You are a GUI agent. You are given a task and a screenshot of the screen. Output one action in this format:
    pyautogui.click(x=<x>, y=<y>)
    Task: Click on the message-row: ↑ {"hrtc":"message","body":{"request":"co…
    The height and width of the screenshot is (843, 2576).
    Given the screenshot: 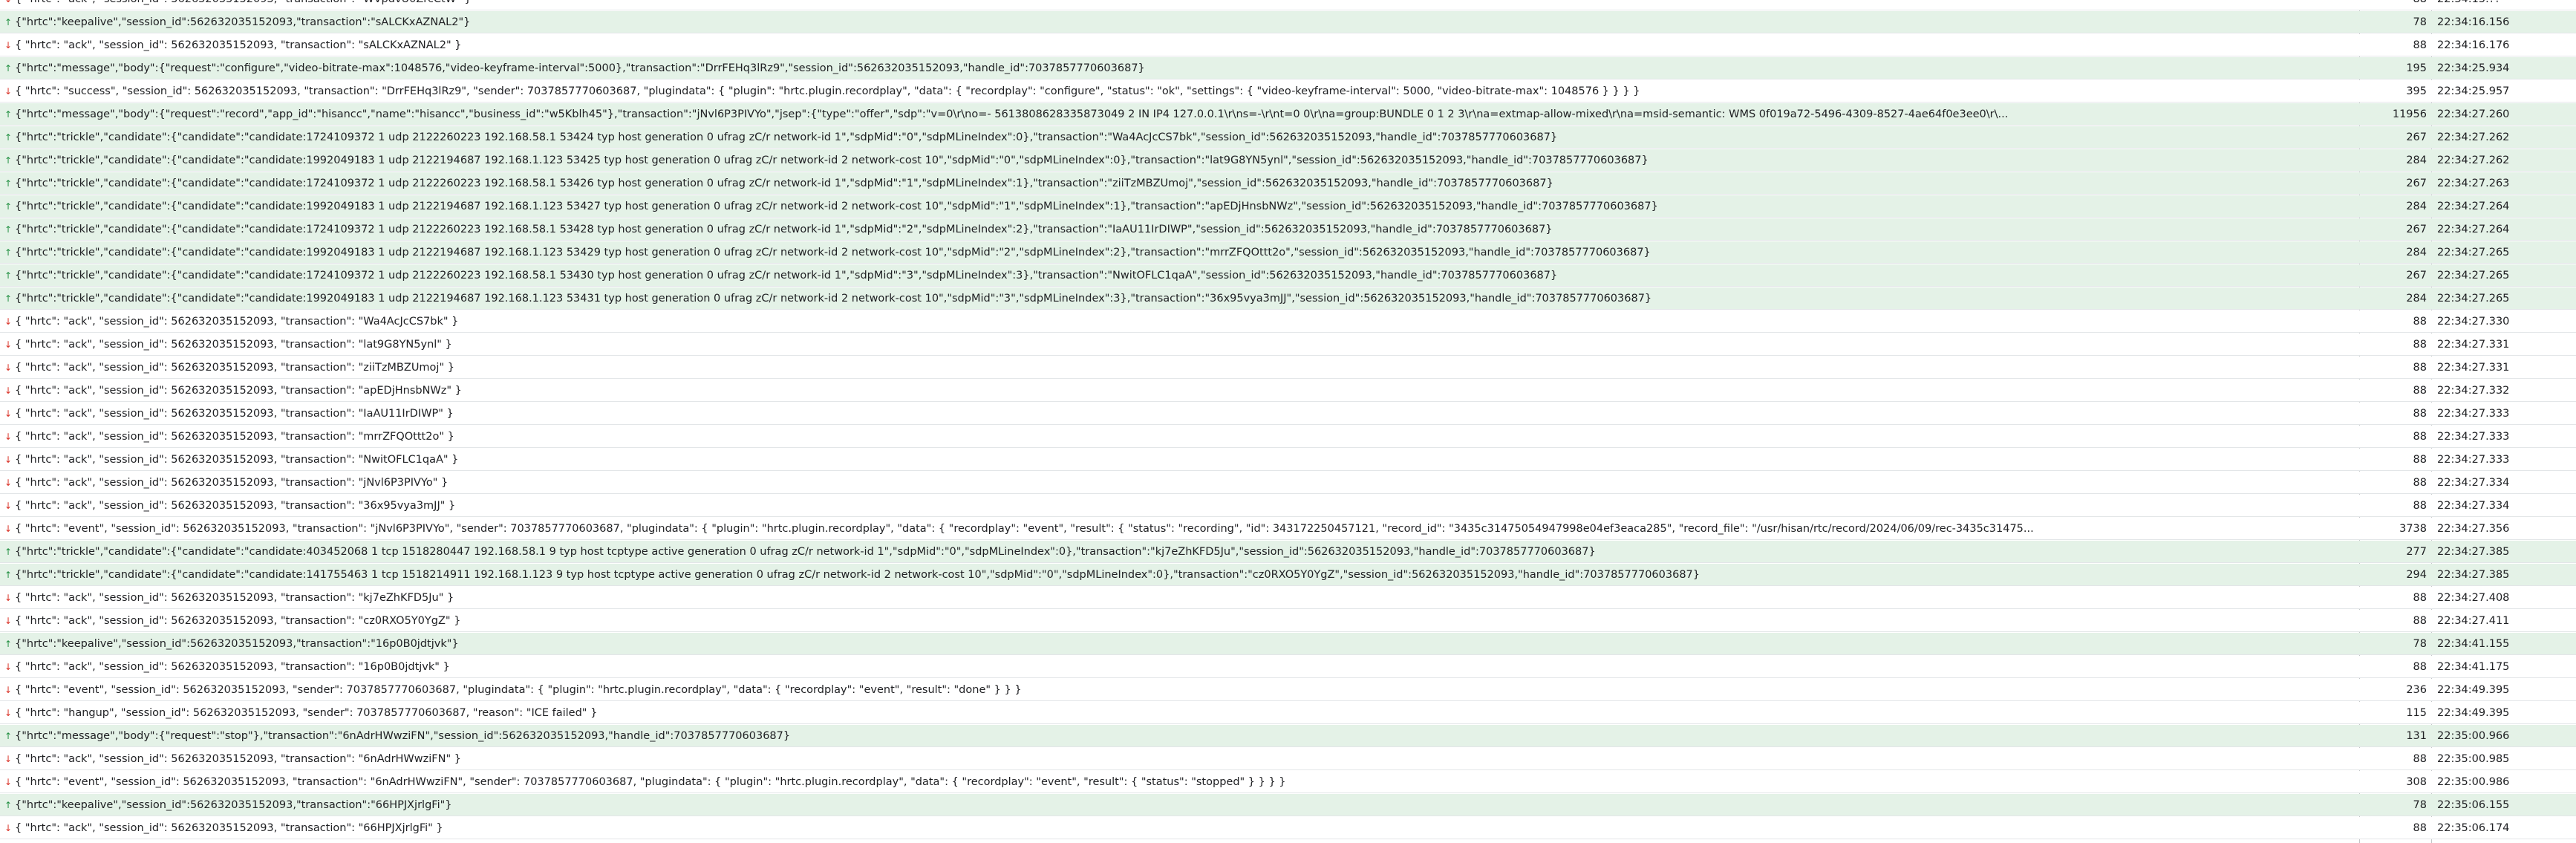 What is the action you would take?
    pyautogui.click(x=1288, y=68)
    